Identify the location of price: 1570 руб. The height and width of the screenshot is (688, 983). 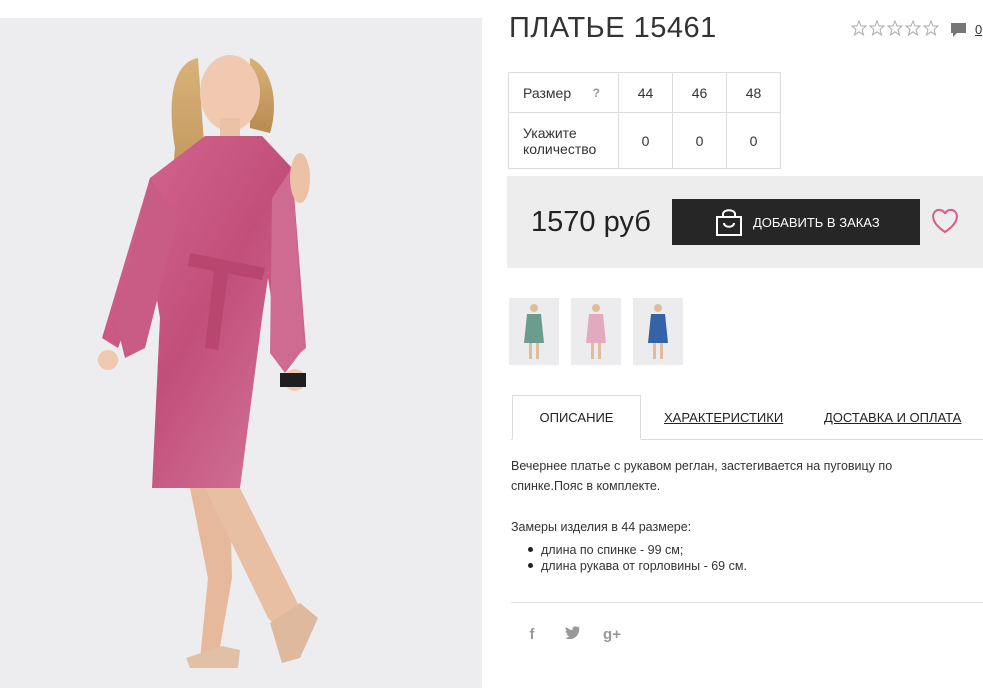
(591, 222).